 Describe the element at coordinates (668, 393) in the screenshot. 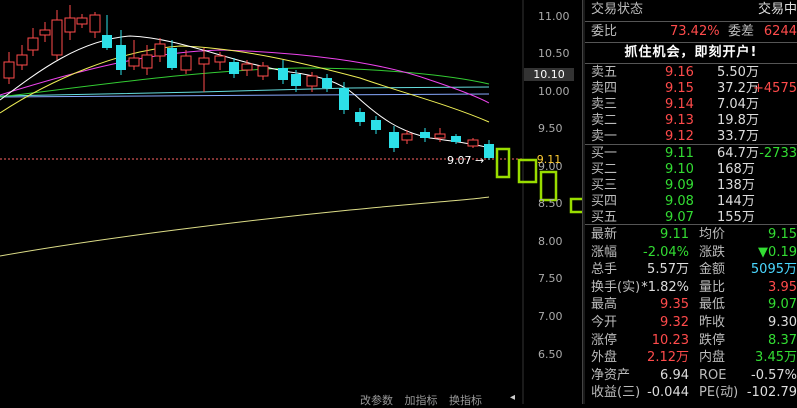

I see `stat-value: -0.044` at that location.